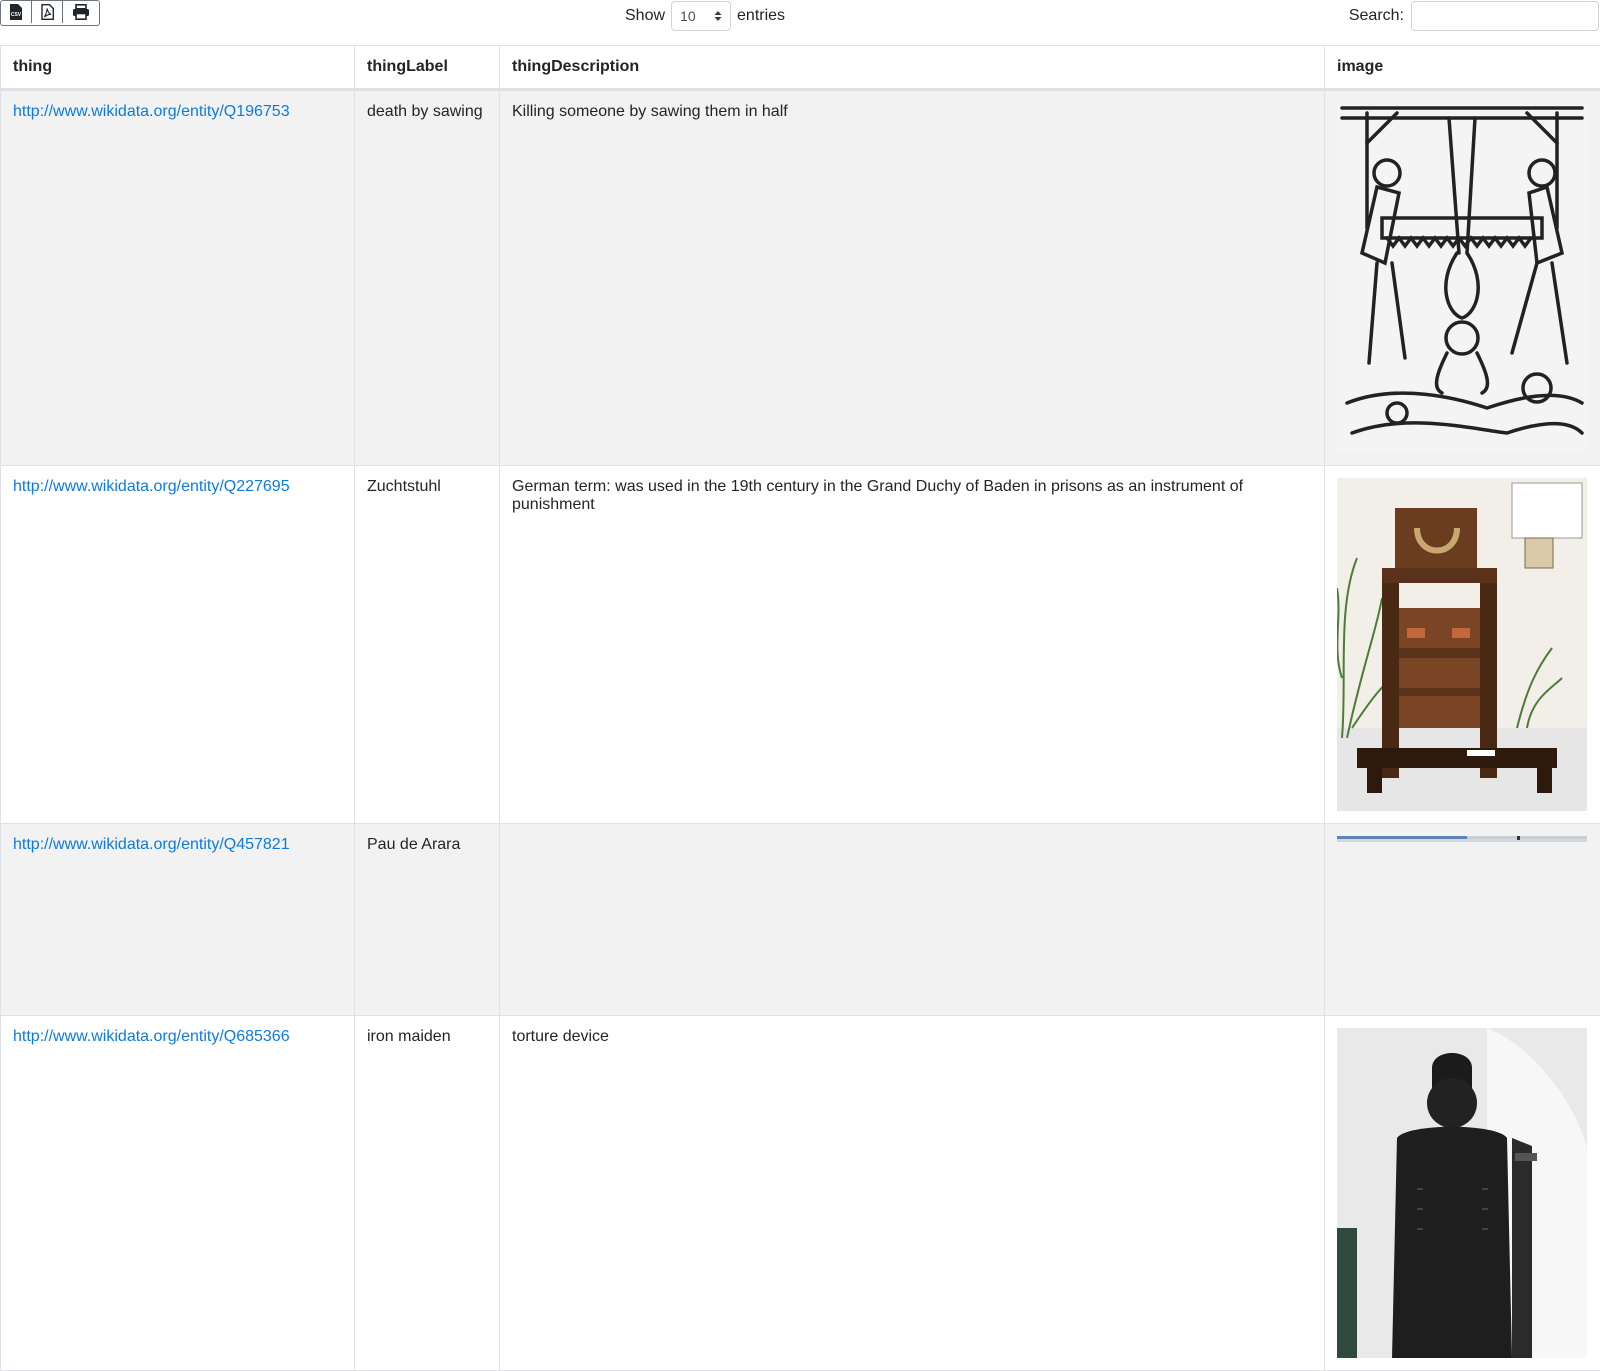 The height and width of the screenshot is (1371, 1600). I want to click on entries-length-control: Show 10 entries, so click(705, 16).